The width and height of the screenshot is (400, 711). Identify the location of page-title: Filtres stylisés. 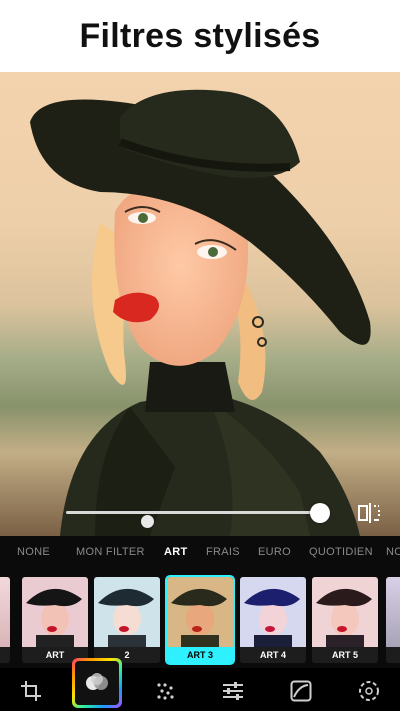
(200, 35).